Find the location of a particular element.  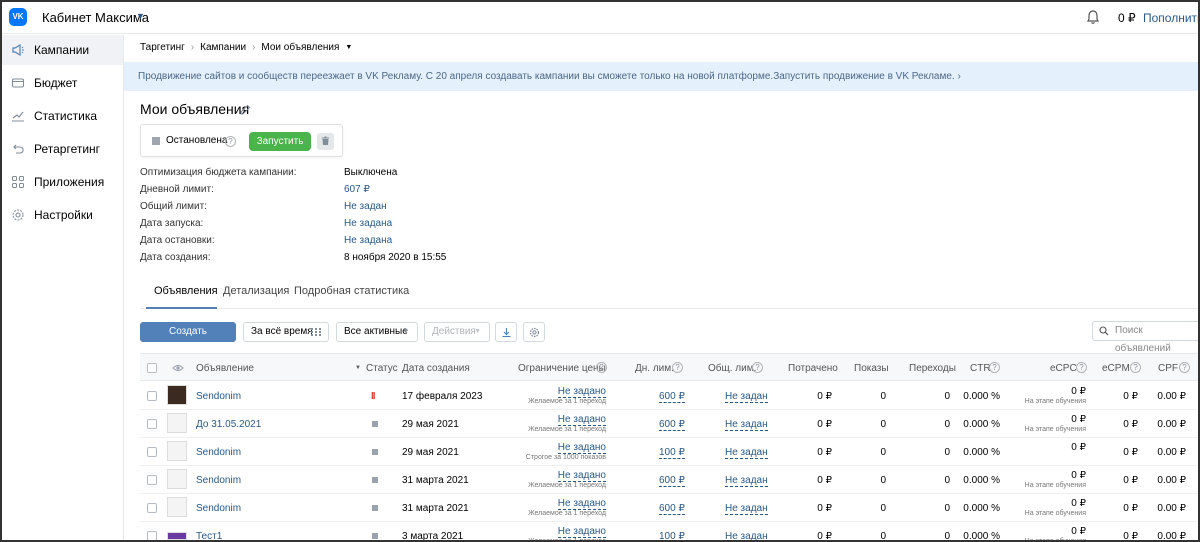

ad-name-link: Тест1 is located at coordinates (209, 535).